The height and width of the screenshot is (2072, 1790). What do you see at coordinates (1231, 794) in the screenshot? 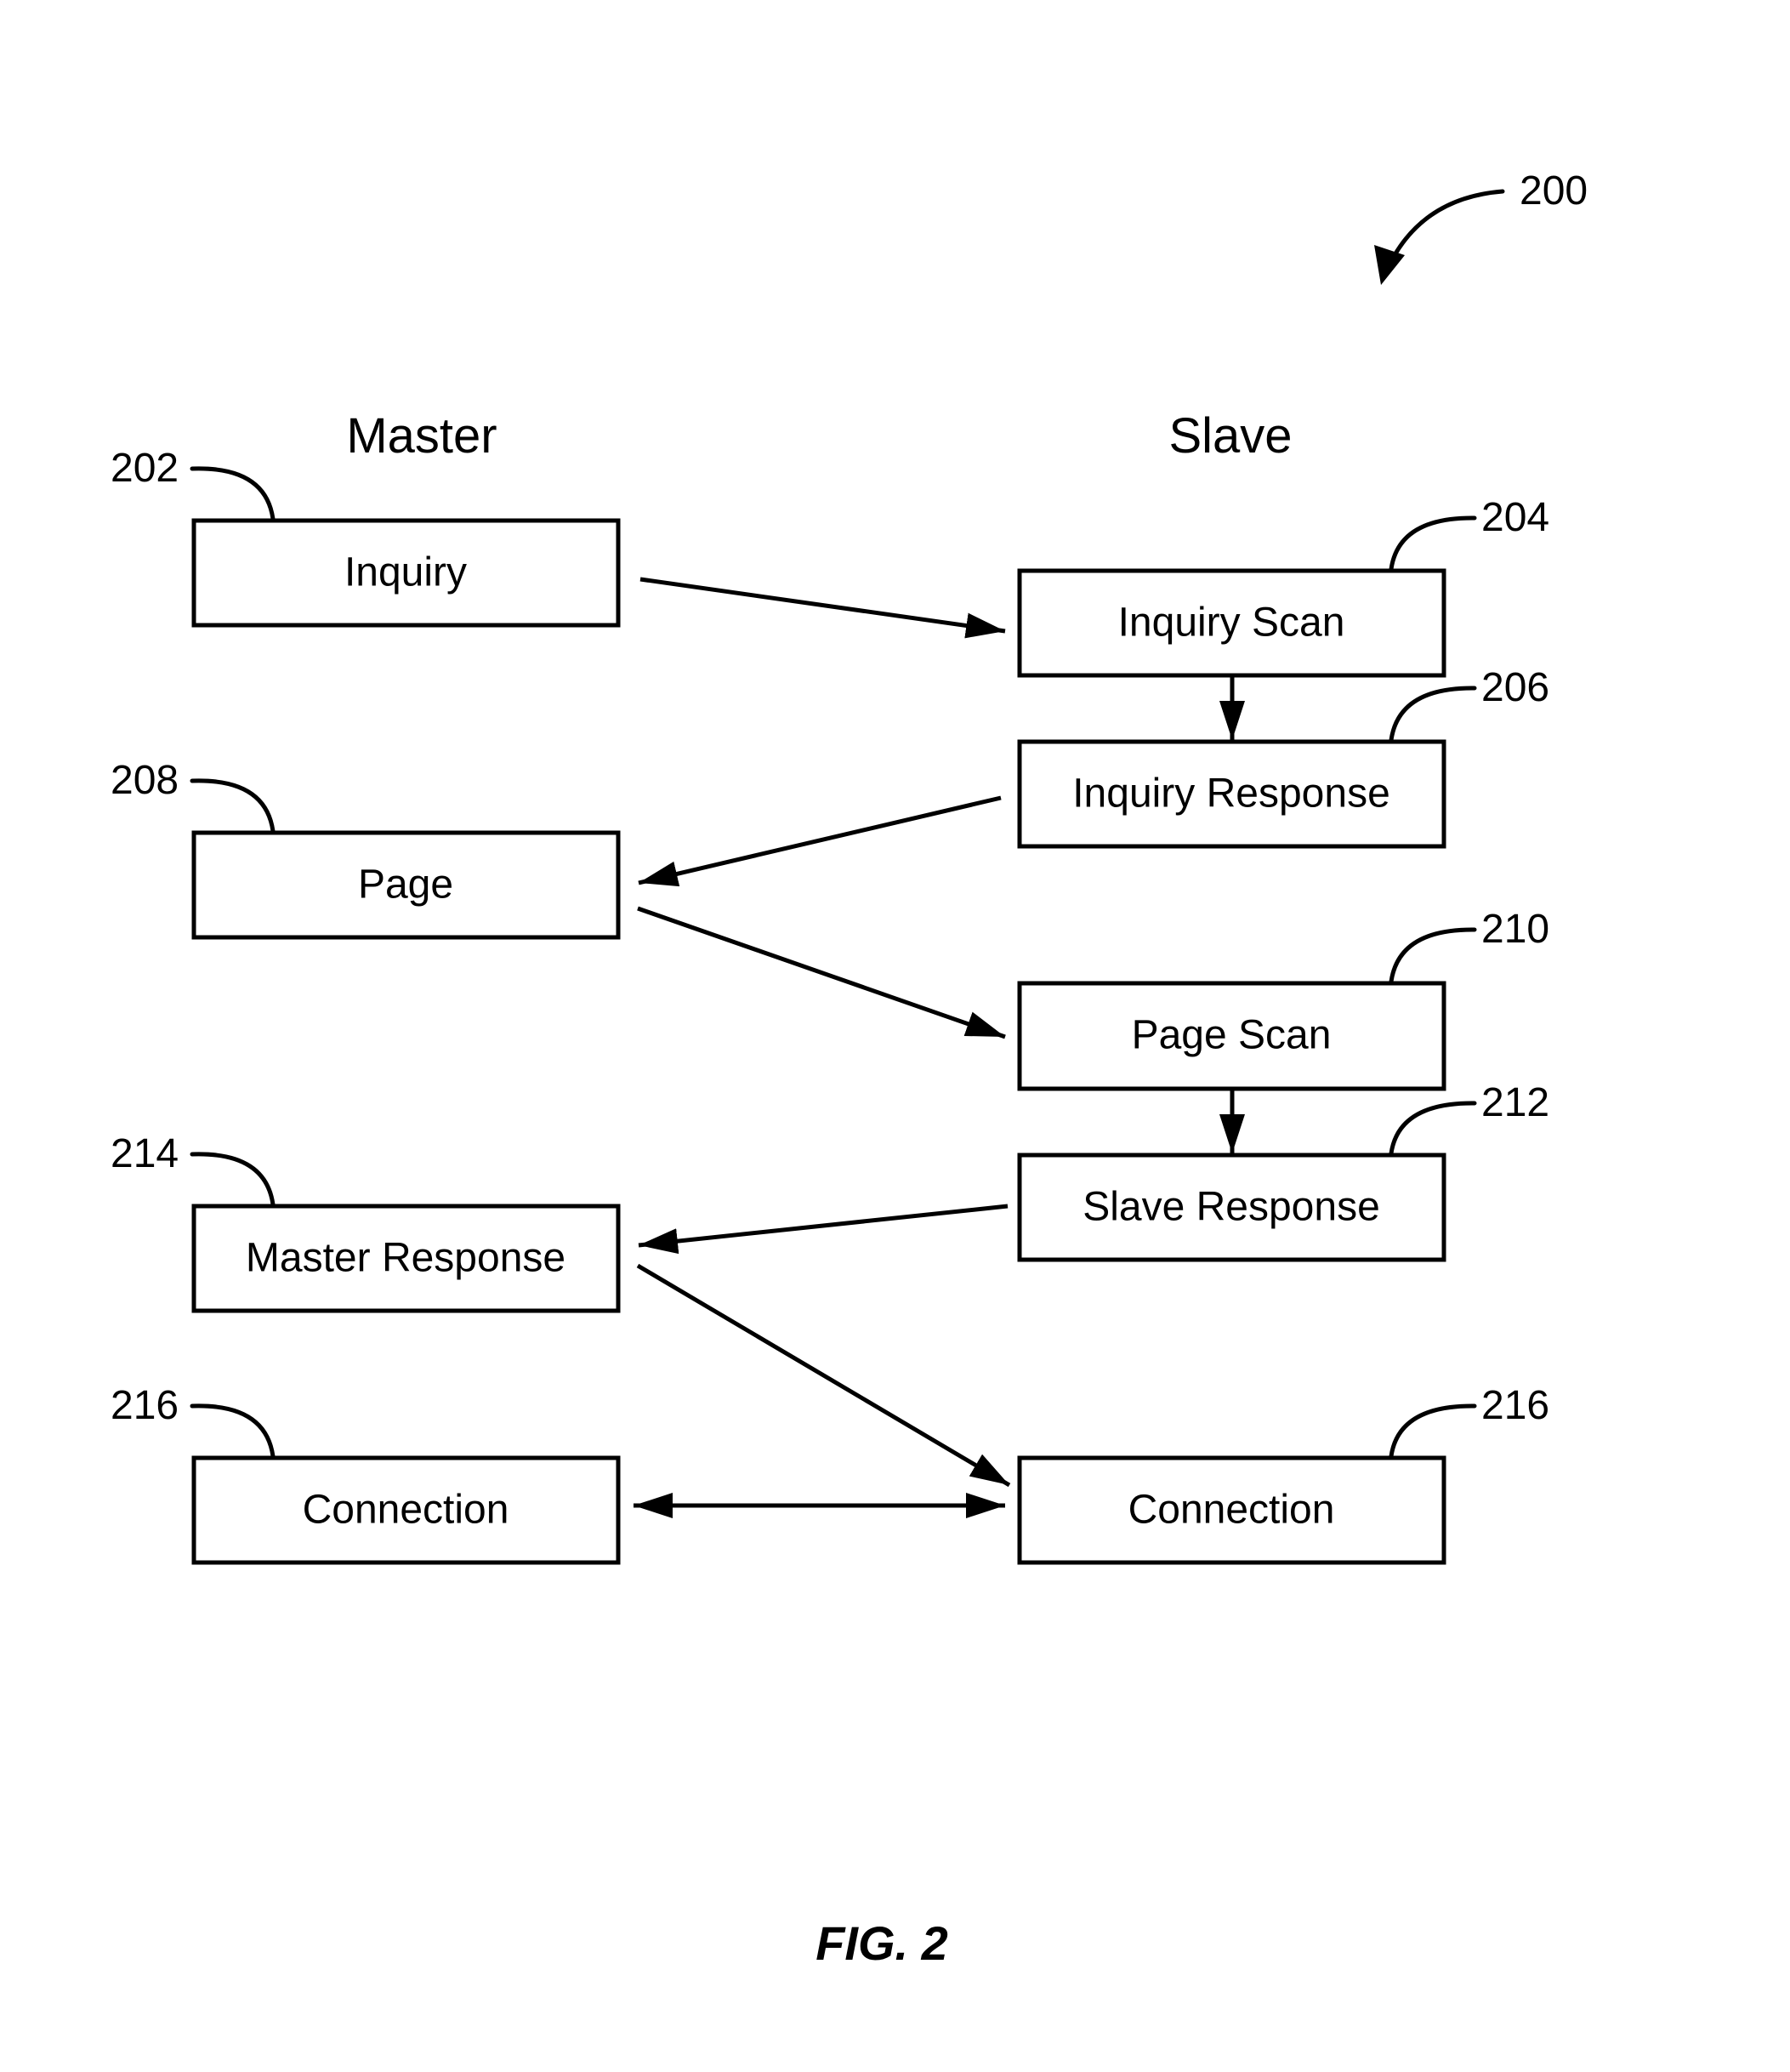
I see `box-label: Inquiry Response` at bounding box center [1231, 794].